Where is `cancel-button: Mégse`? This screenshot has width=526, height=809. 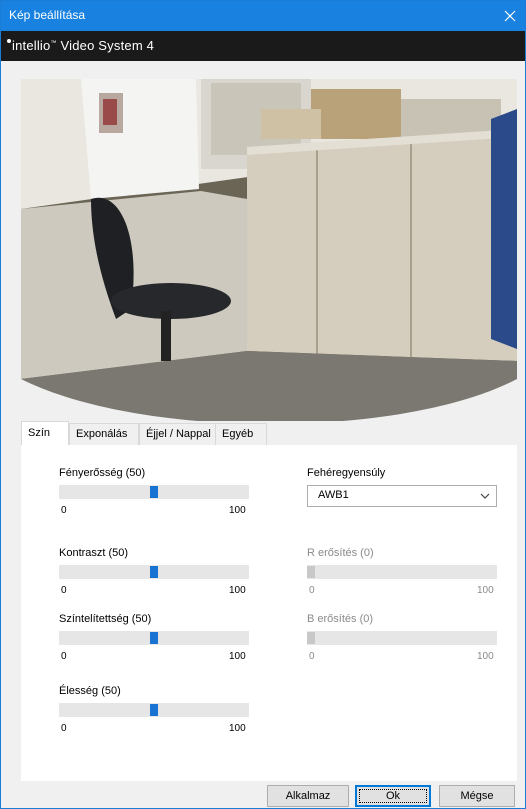
cancel-button: Mégse is located at coordinates (477, 796).